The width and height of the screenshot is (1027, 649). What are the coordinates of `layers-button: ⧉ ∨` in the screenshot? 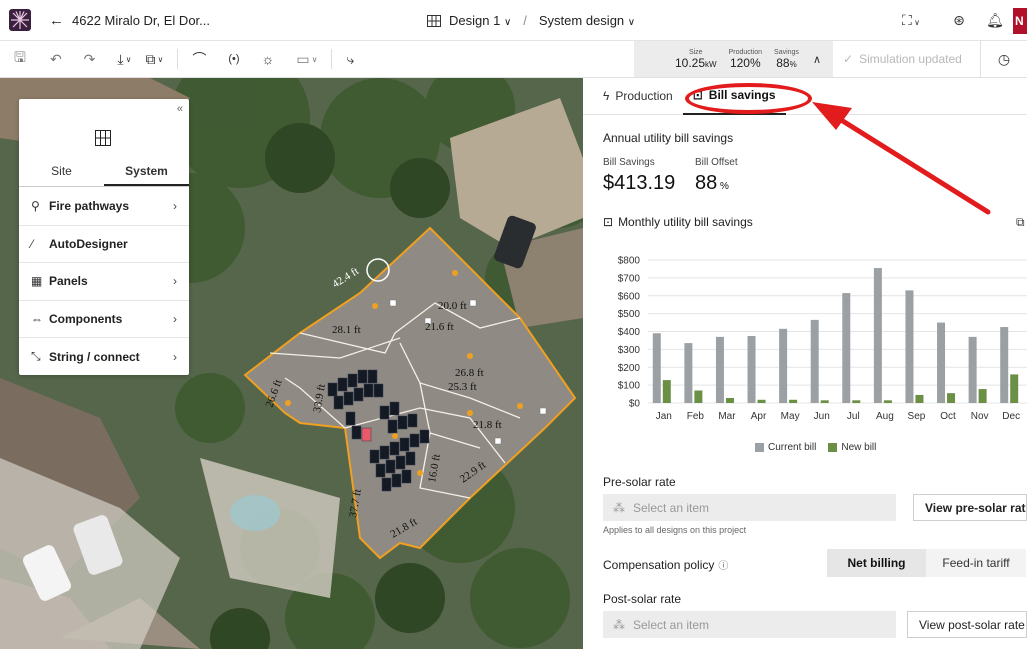 It's located at (154, 59).